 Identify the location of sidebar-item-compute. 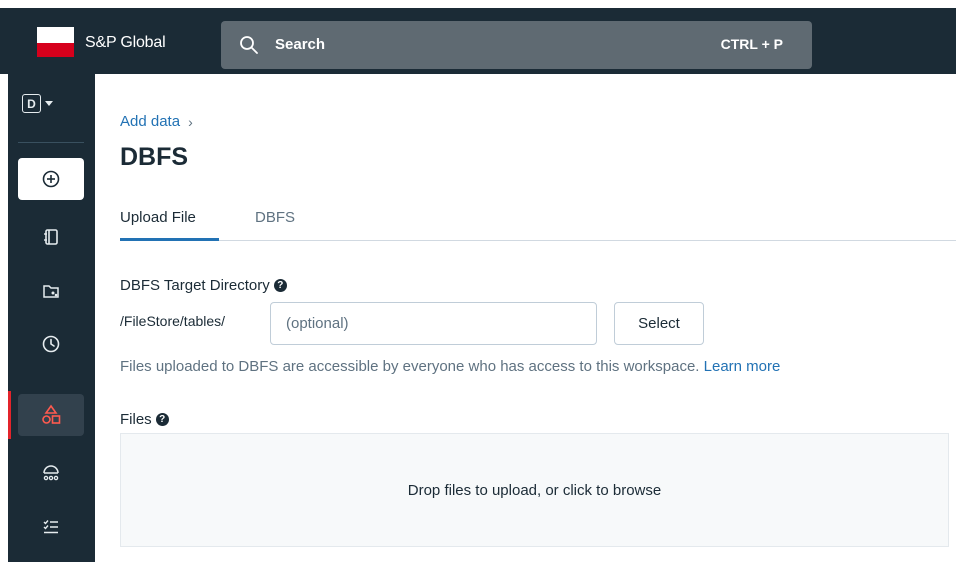
(51, 473).